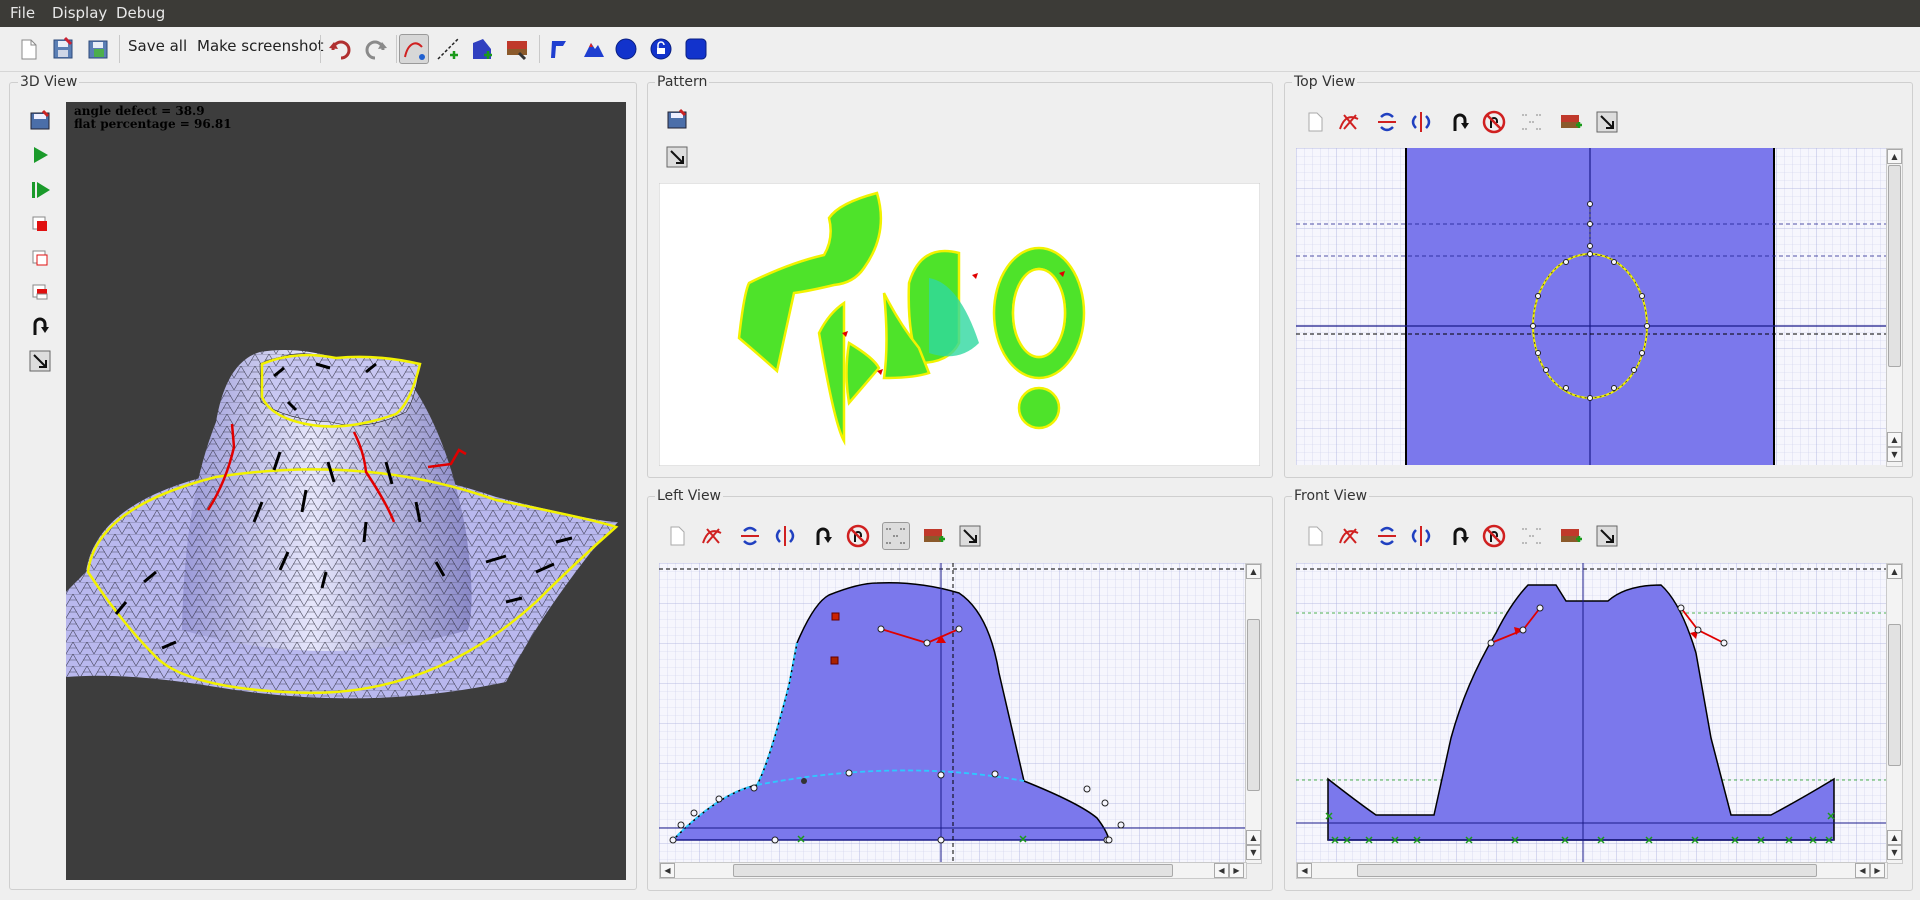 This screenshot has width=1920, height=900. Describe the element at coordinates (1591, 712) in the screenshot. I see `front-view-canvas` at that location.